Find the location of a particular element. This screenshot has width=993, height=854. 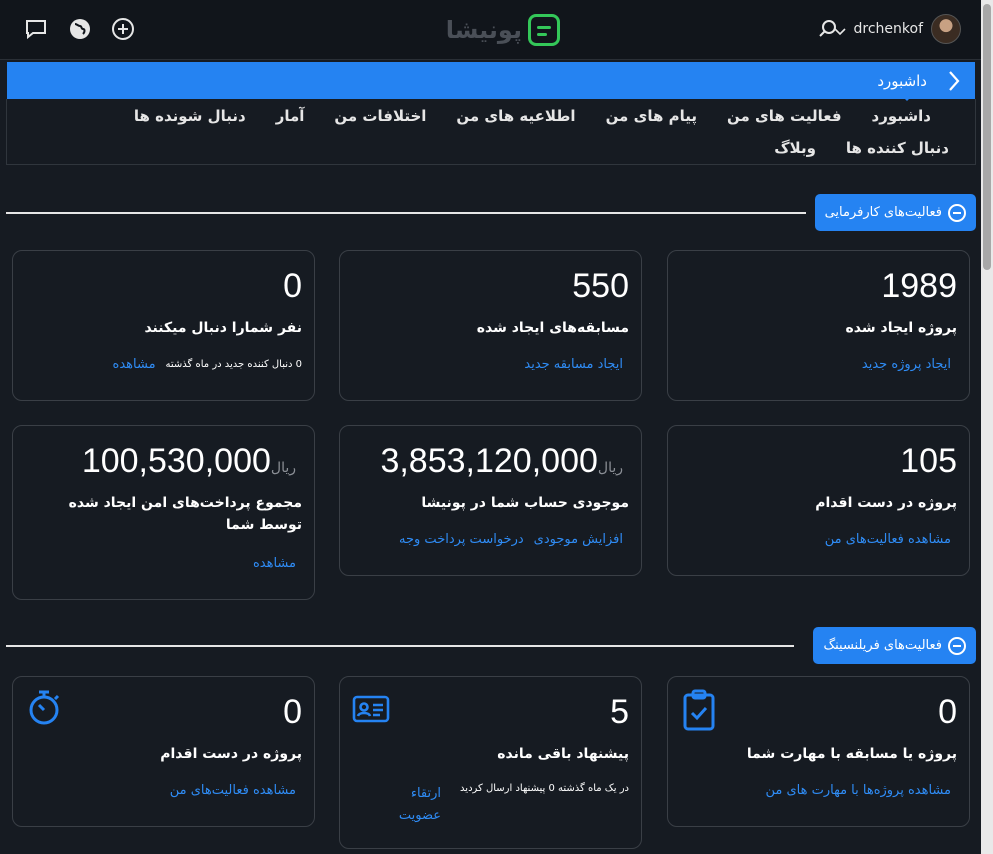

new-project-link: ایجاد پروژه جدید is located at coordinates (906, 364).